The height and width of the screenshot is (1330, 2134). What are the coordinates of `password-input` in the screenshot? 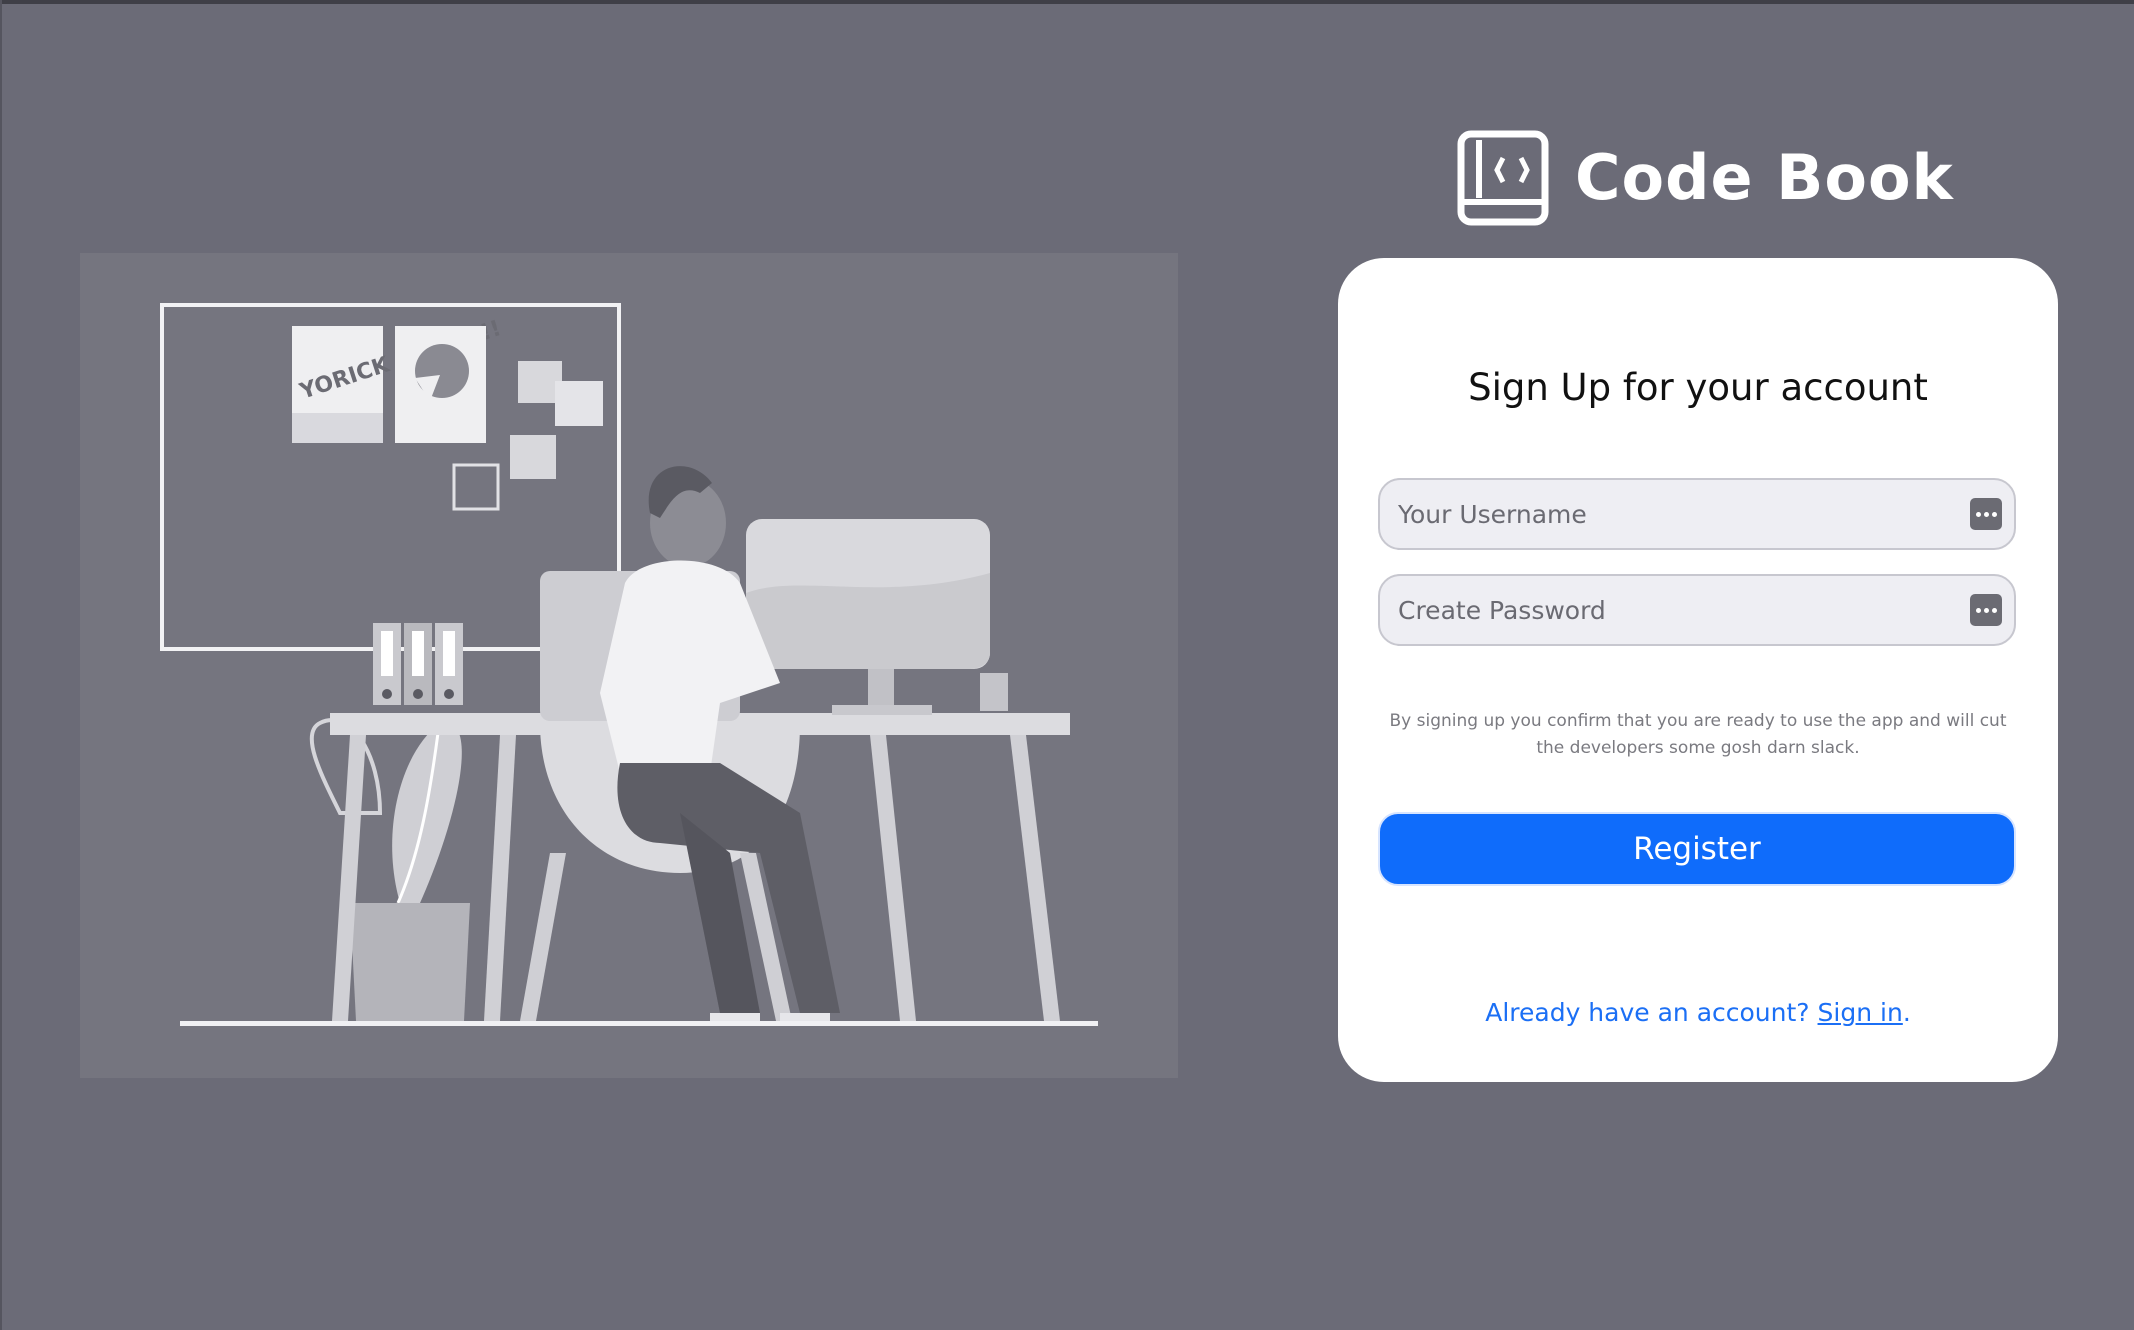 It's located at (1660, 610).